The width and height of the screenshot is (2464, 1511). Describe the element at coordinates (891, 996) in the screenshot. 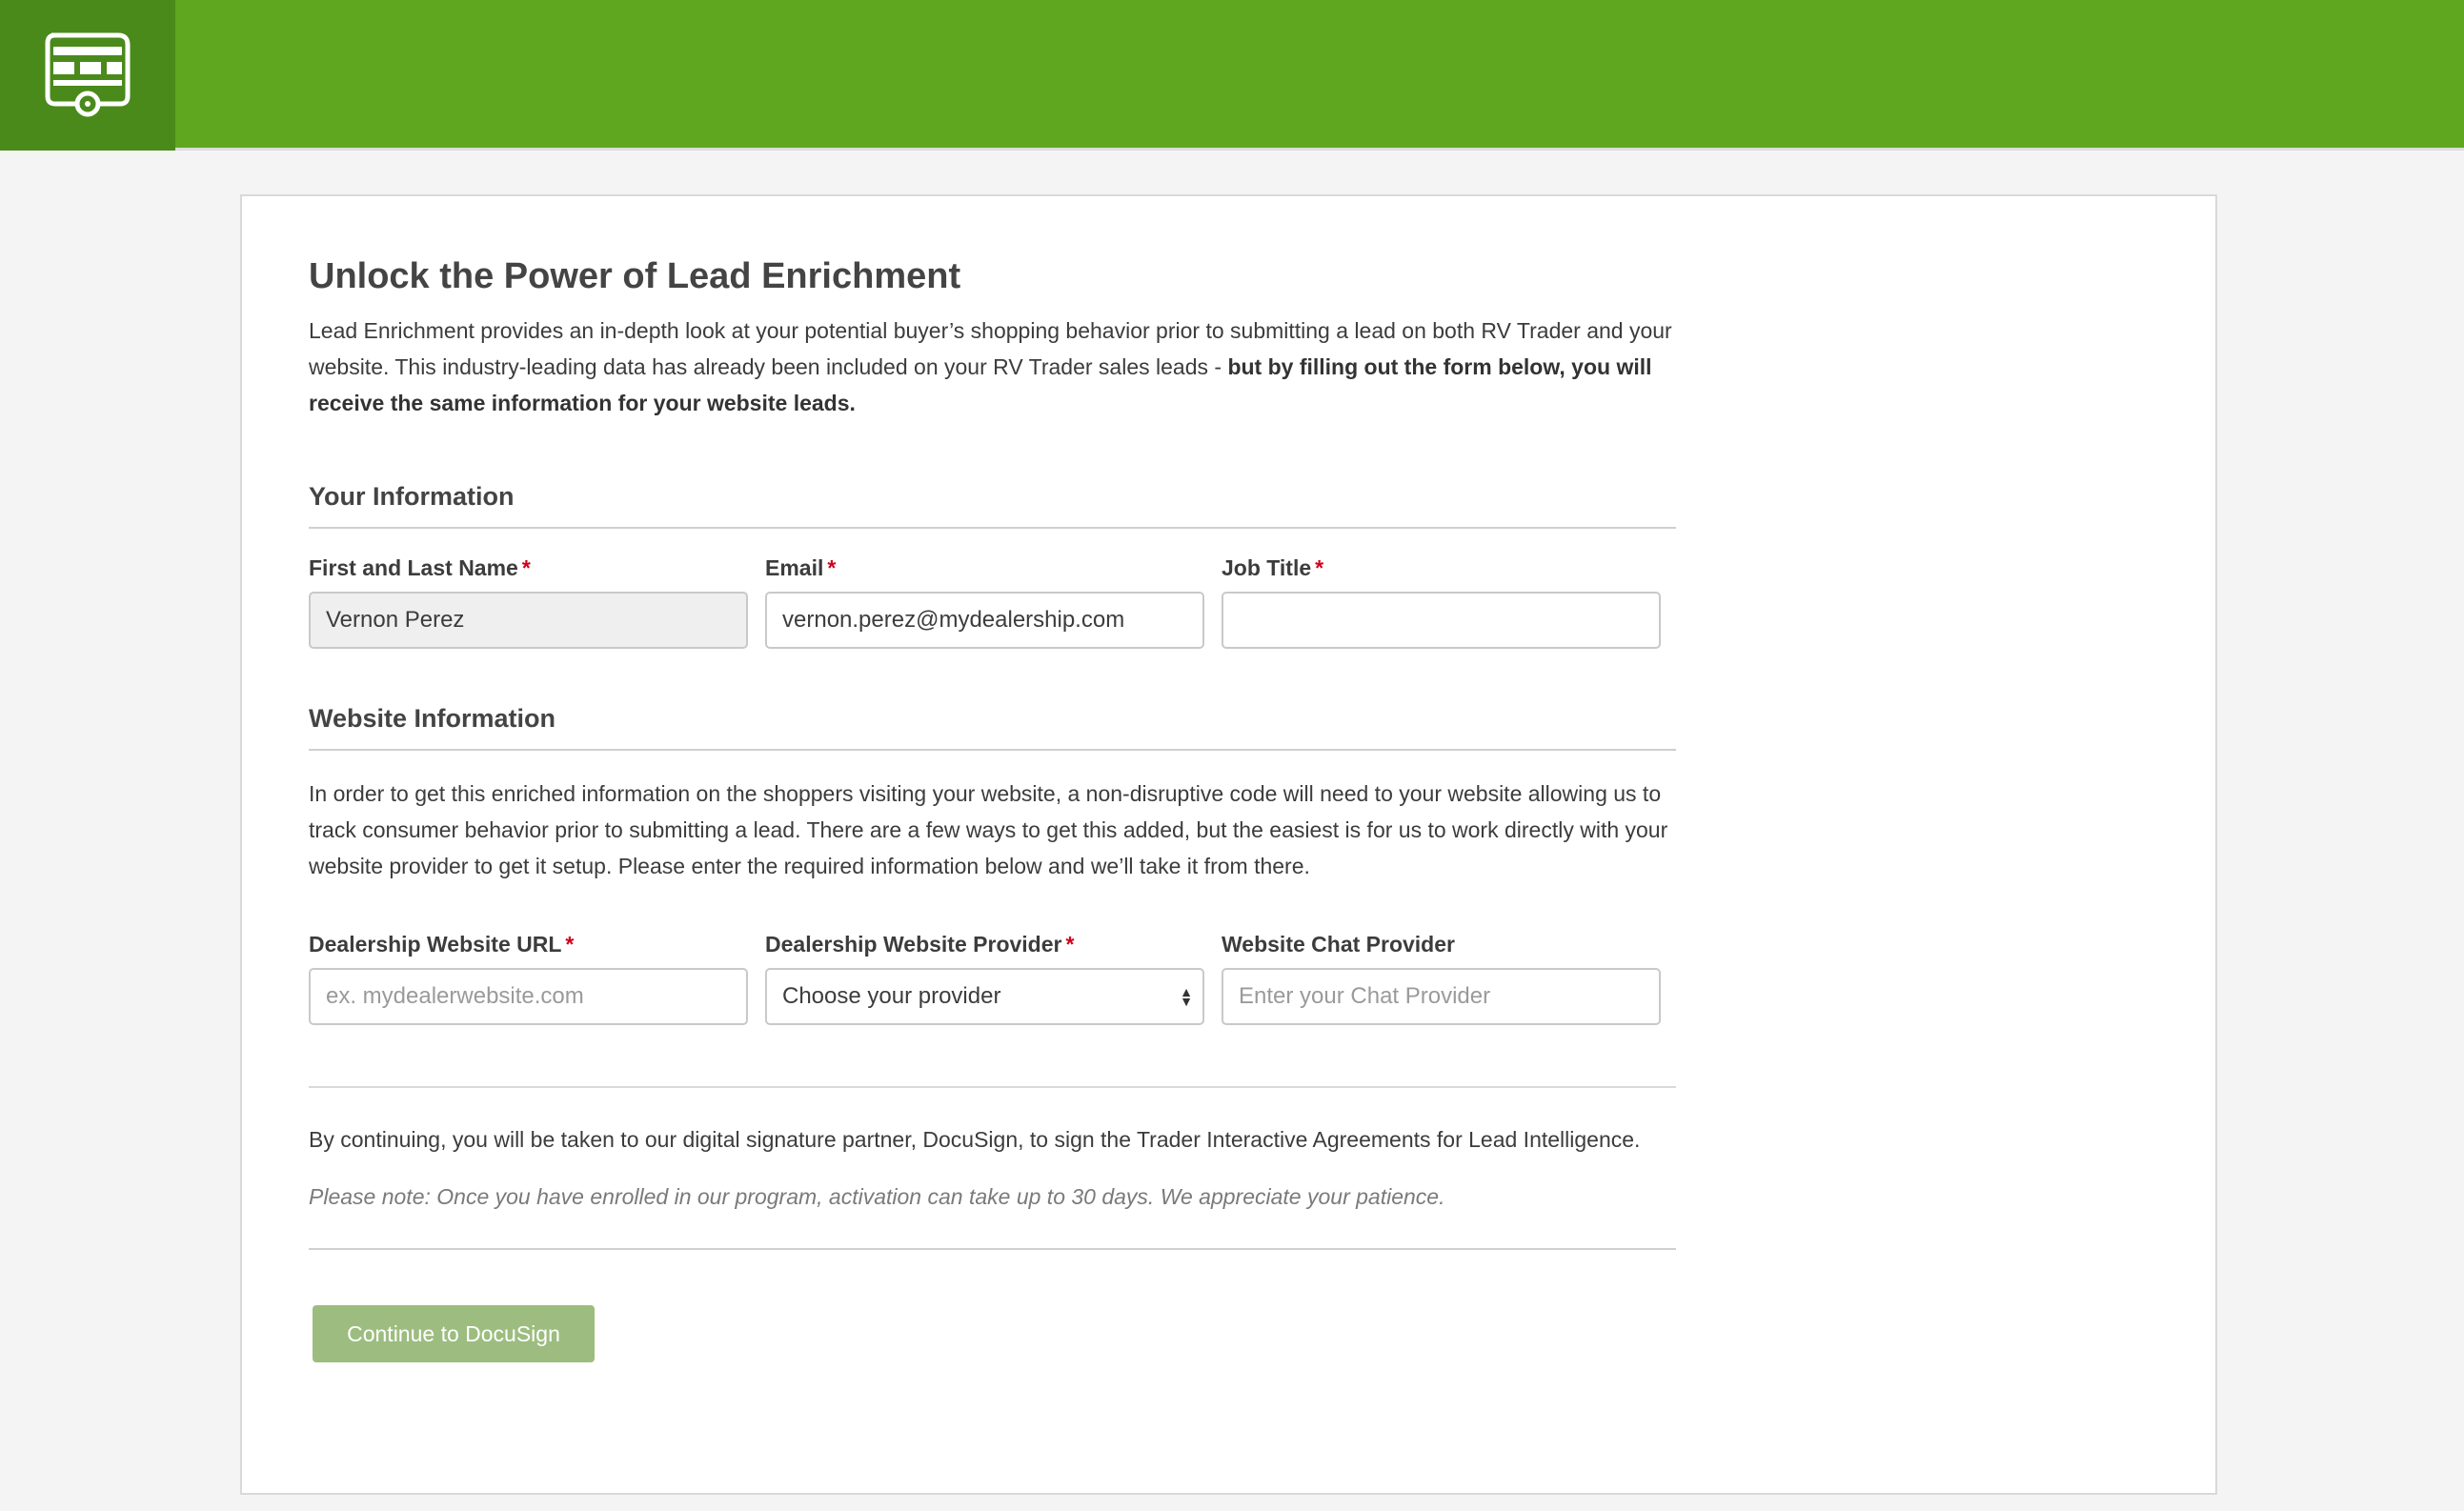

I see `provider-selected-value: Choose your provider` at that location.